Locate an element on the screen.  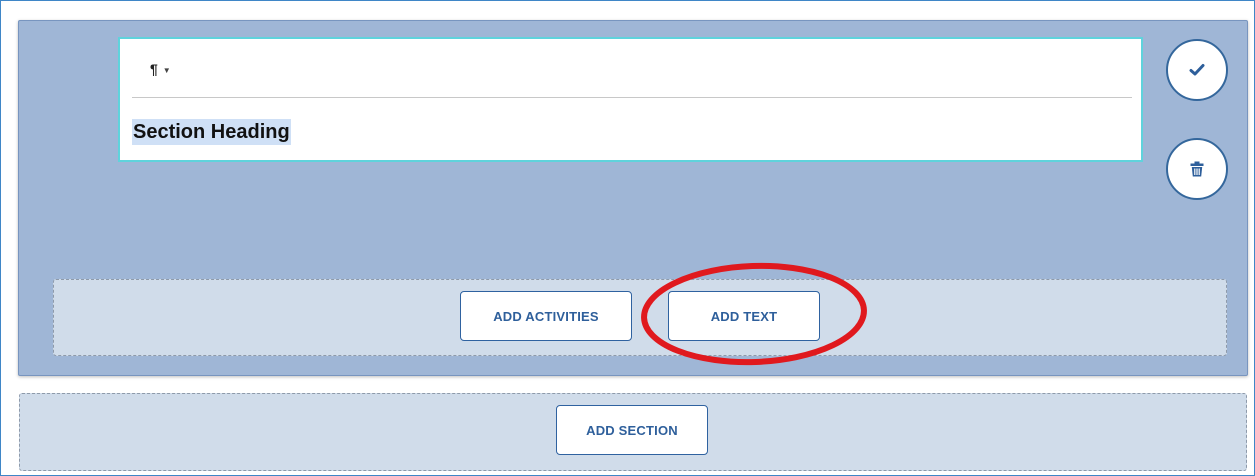
add-section-button: ADD SECTION is located at coordinates (632, 430).